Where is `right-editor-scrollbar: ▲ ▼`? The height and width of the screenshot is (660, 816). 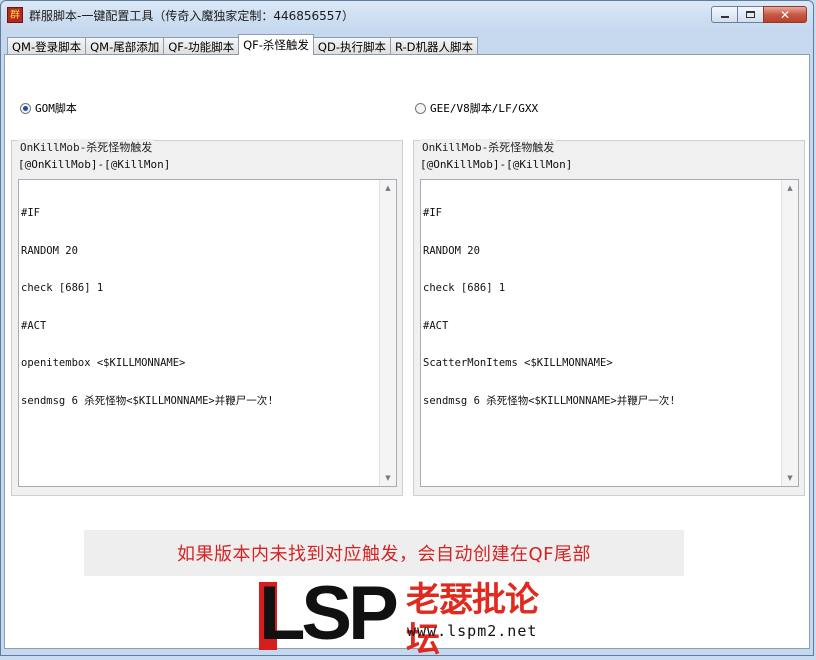 right-editor-scrollbar: ▲ ▼ is located at coordinates (789, 333).